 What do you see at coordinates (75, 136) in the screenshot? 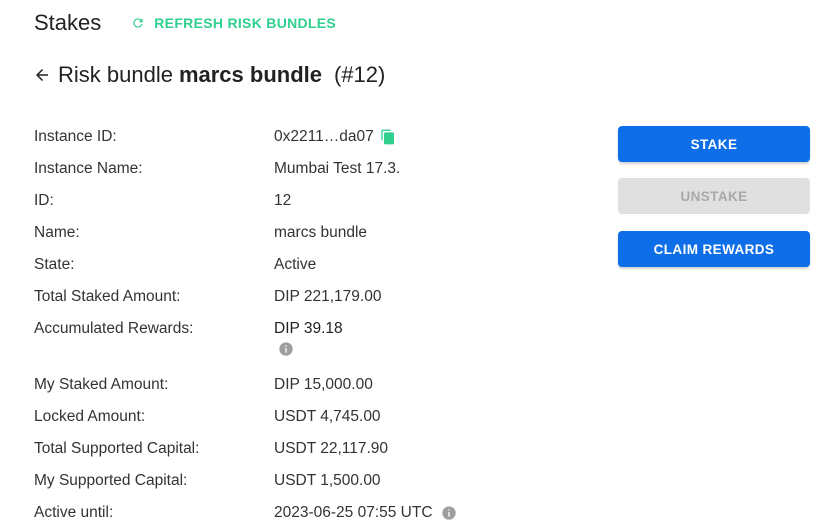
I see `detail-label: Instance ID:` at bounding box center [75, 136].